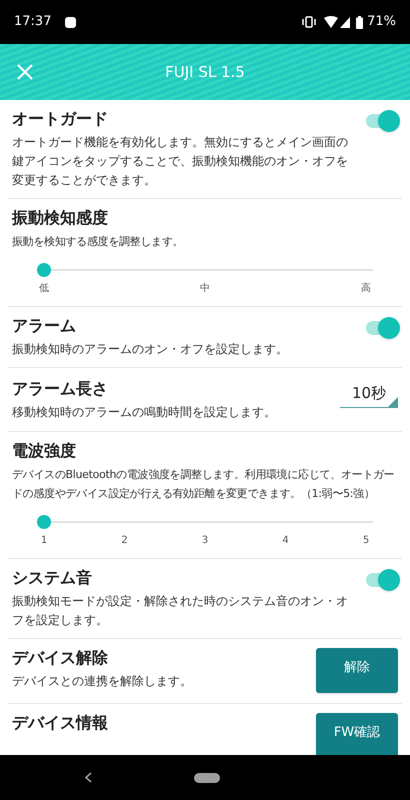 The width and height of the screenshot is (410, 800). What do you see at coordinates (52, 578) in the screenshot?
I see `setting-title: システム音` at bounding box center [52, 578].